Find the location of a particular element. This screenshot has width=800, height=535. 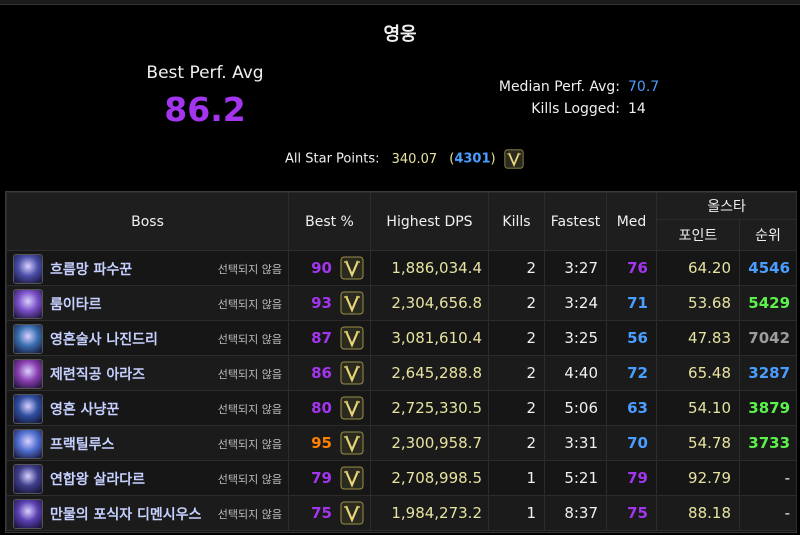

boss-cell: 룸이타르 선택되지 않음 is located at coordinates (147, 303).